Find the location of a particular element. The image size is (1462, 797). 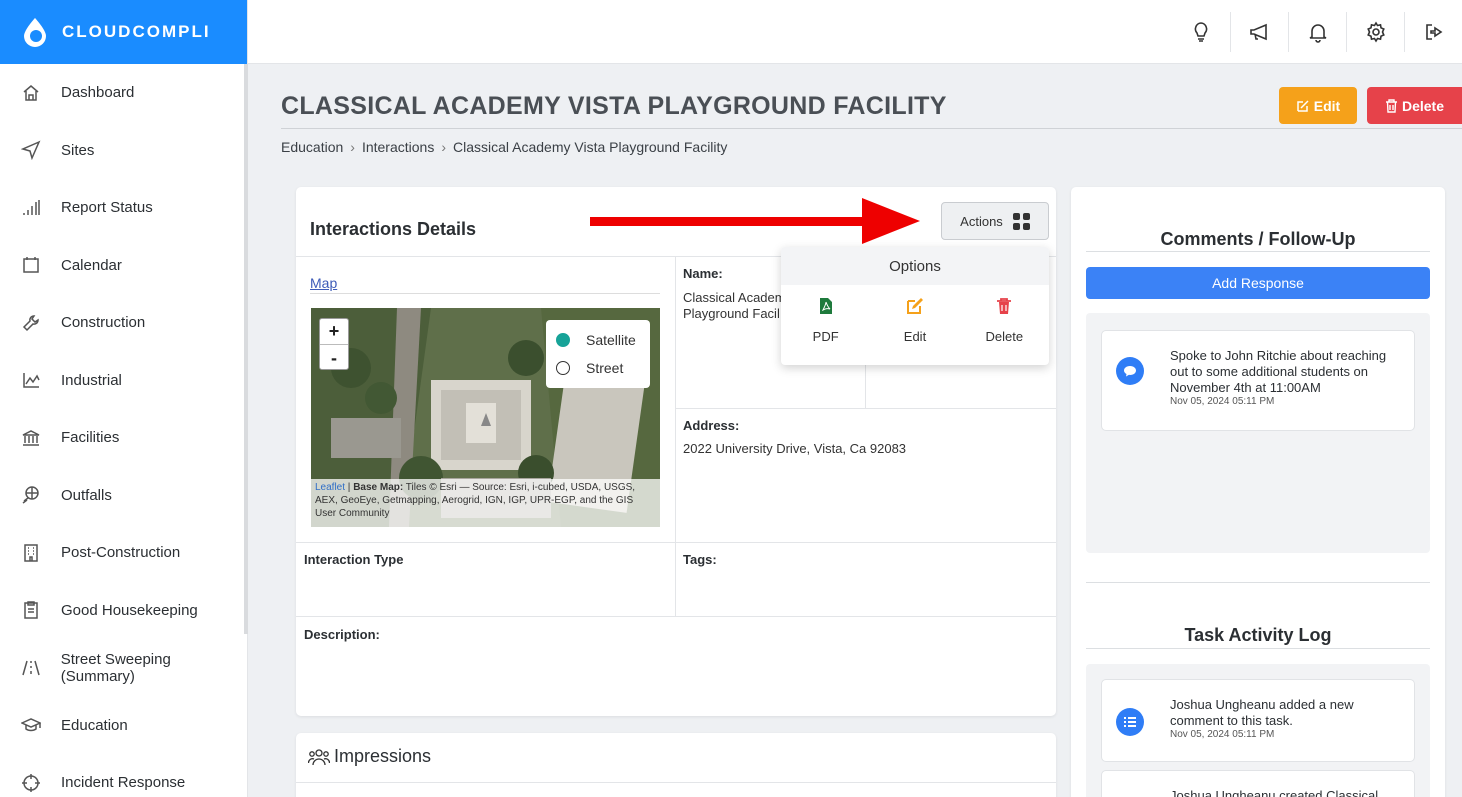

lightbulb-icon is located at coordinates (1201, 32).